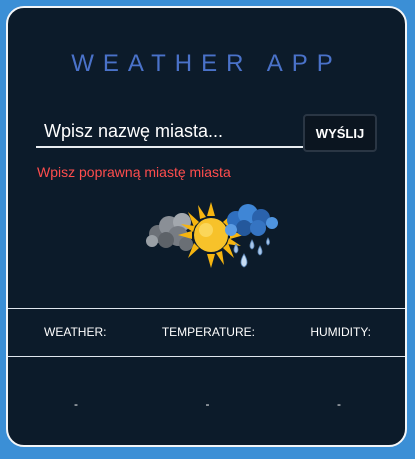  Describe the element at coordinates (340, 332) in the screenshot. I see `humidity-label: HUMIDITY:` at that location.